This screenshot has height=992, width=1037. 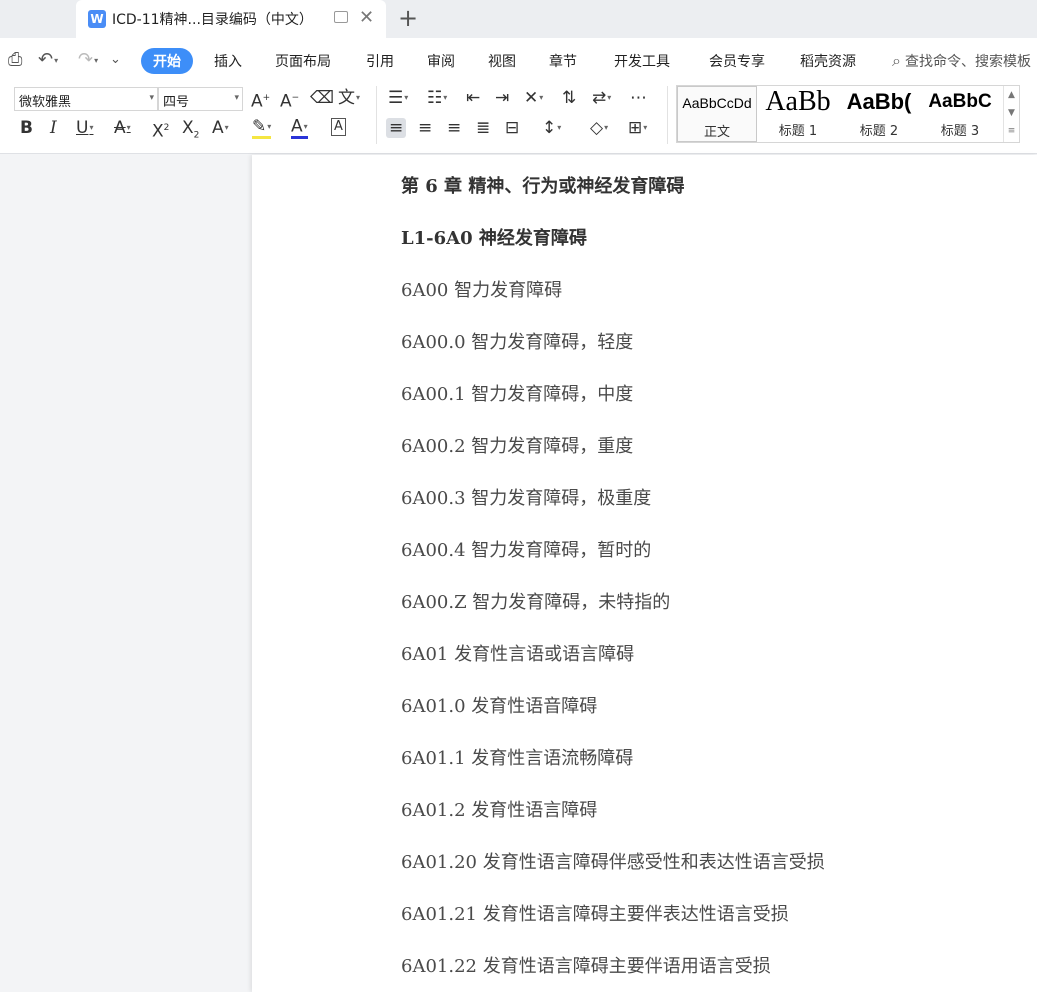 What do you see at coordinates (441, 61) in the screenshot?
I see `menu-review: 审阅` at bounding box center [441, 61].